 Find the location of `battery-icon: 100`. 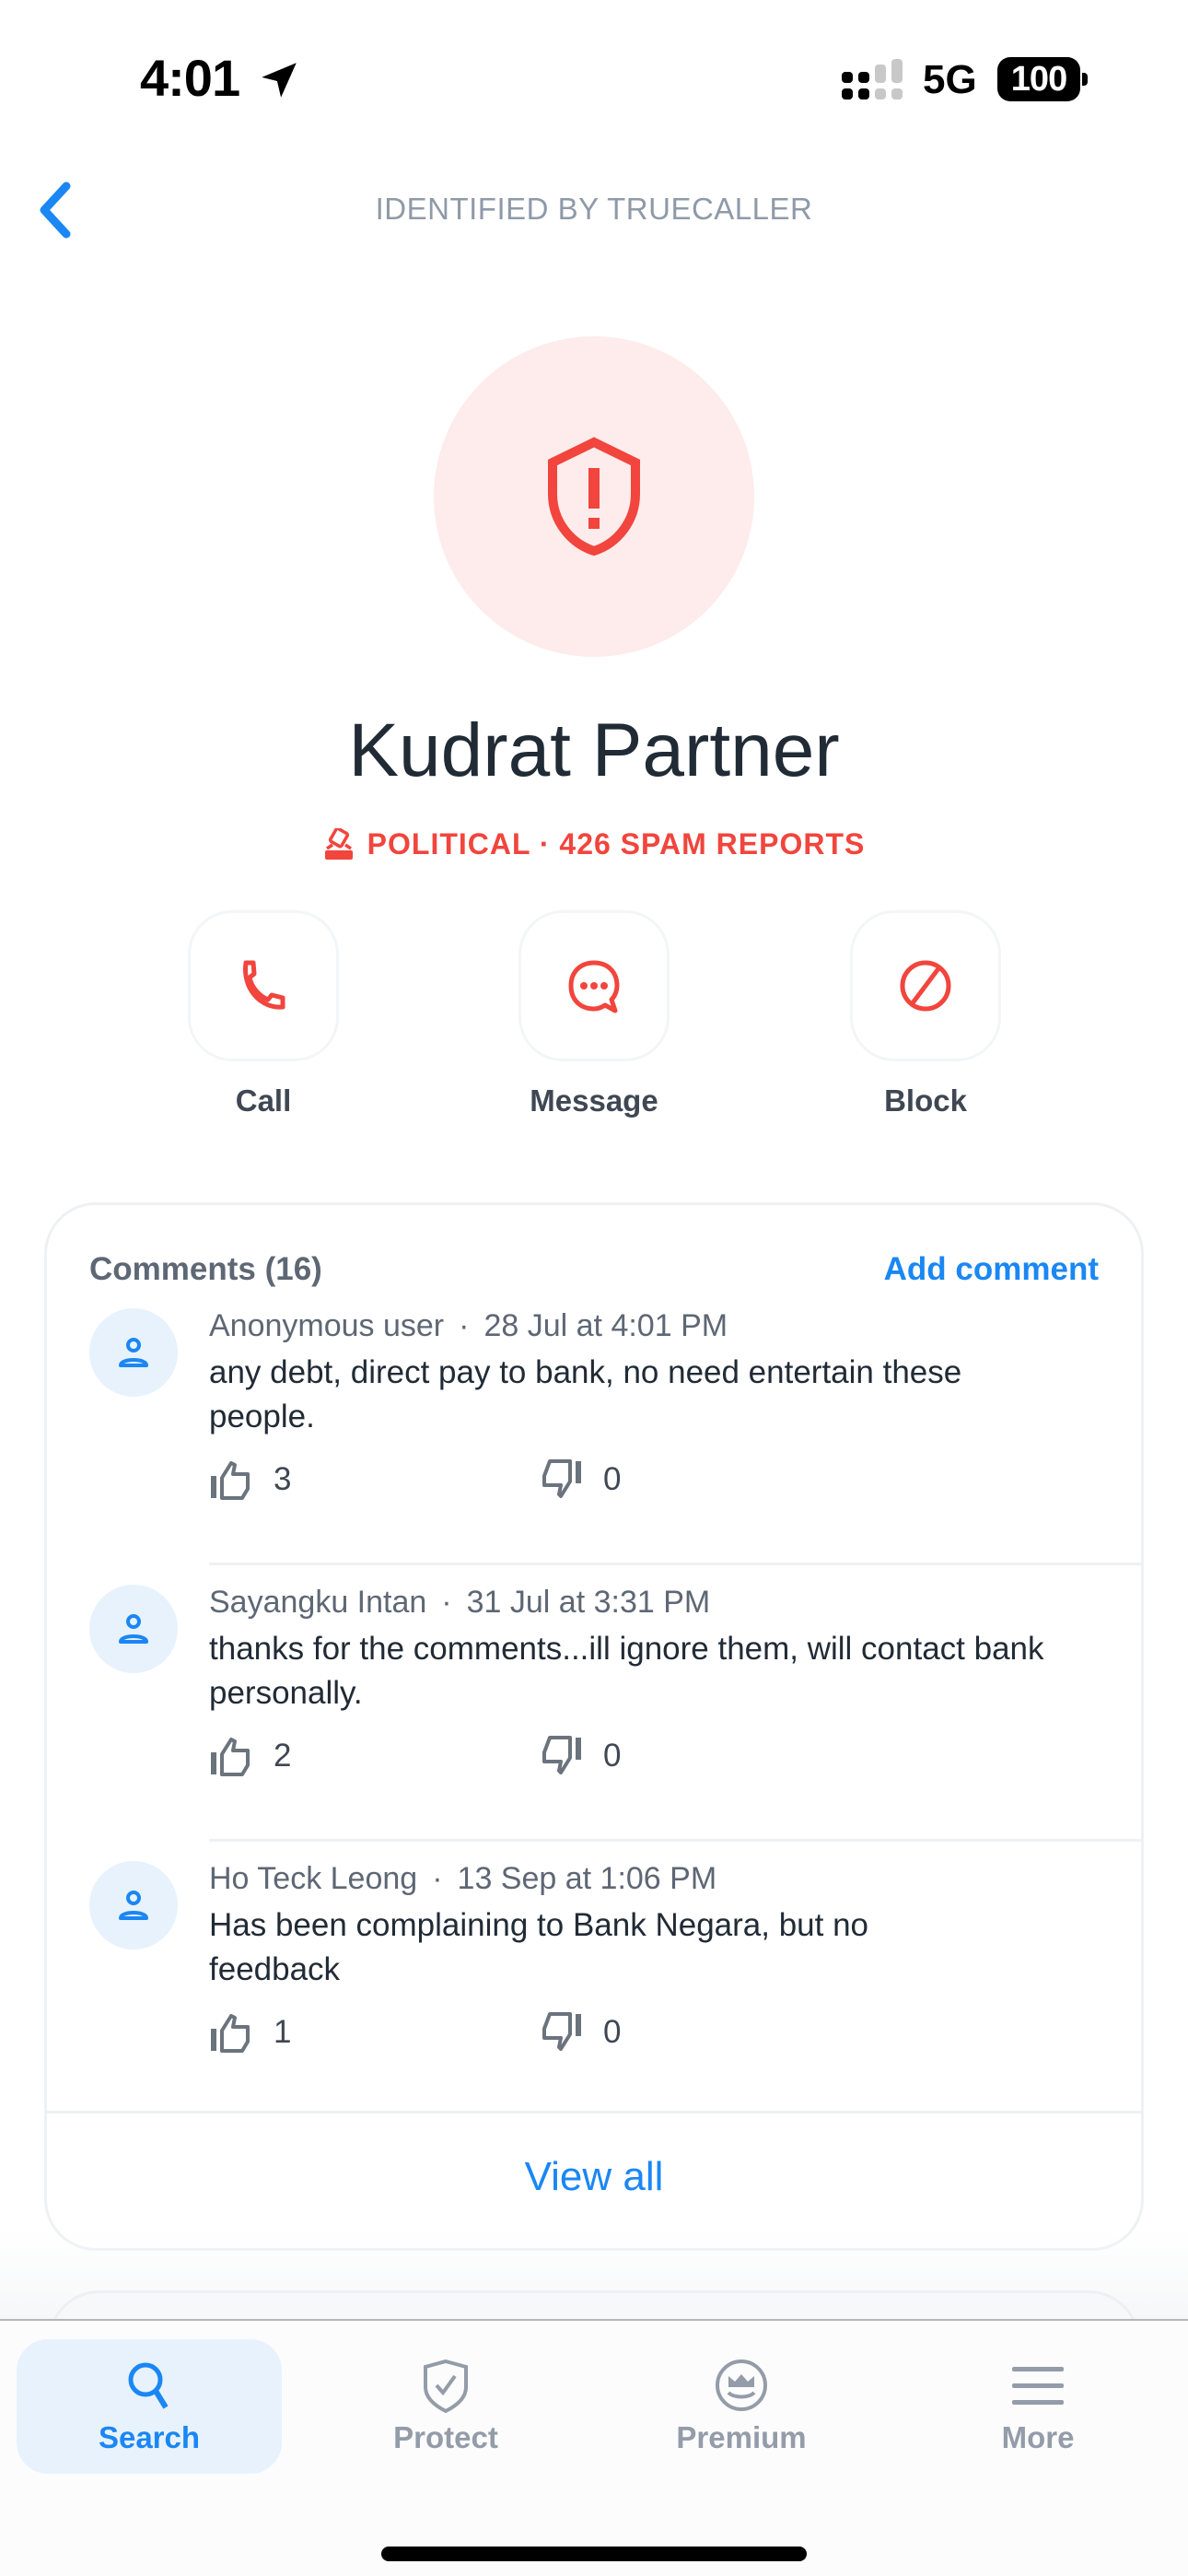

battery-icon: 100 is located at coordinates (1038, 79).